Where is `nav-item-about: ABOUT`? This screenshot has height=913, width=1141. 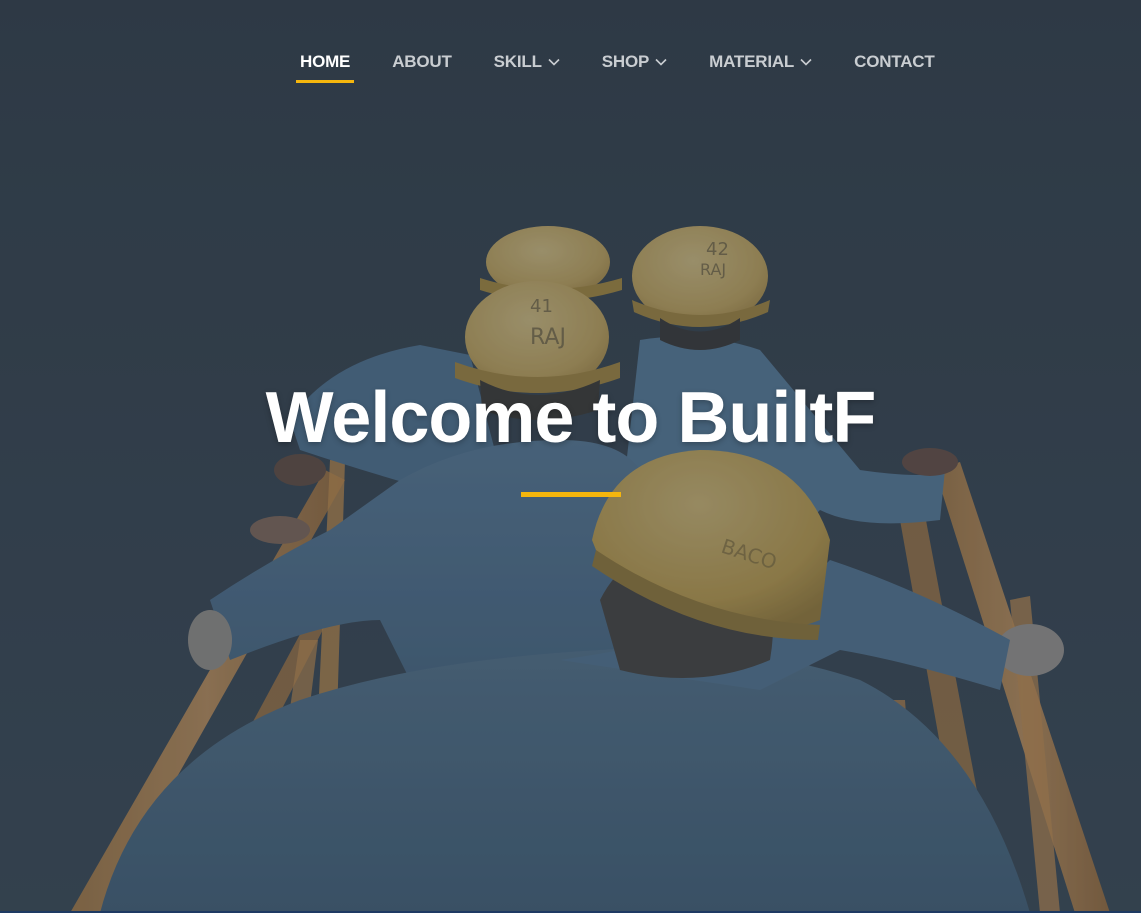 nav-item-about: ABOUT is located at coordinates (422, 62).